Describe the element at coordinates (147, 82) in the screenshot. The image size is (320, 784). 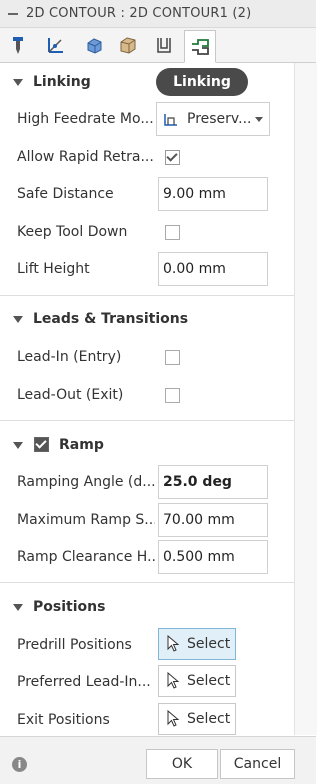
I see `section-linking-header: Linking` at that location.